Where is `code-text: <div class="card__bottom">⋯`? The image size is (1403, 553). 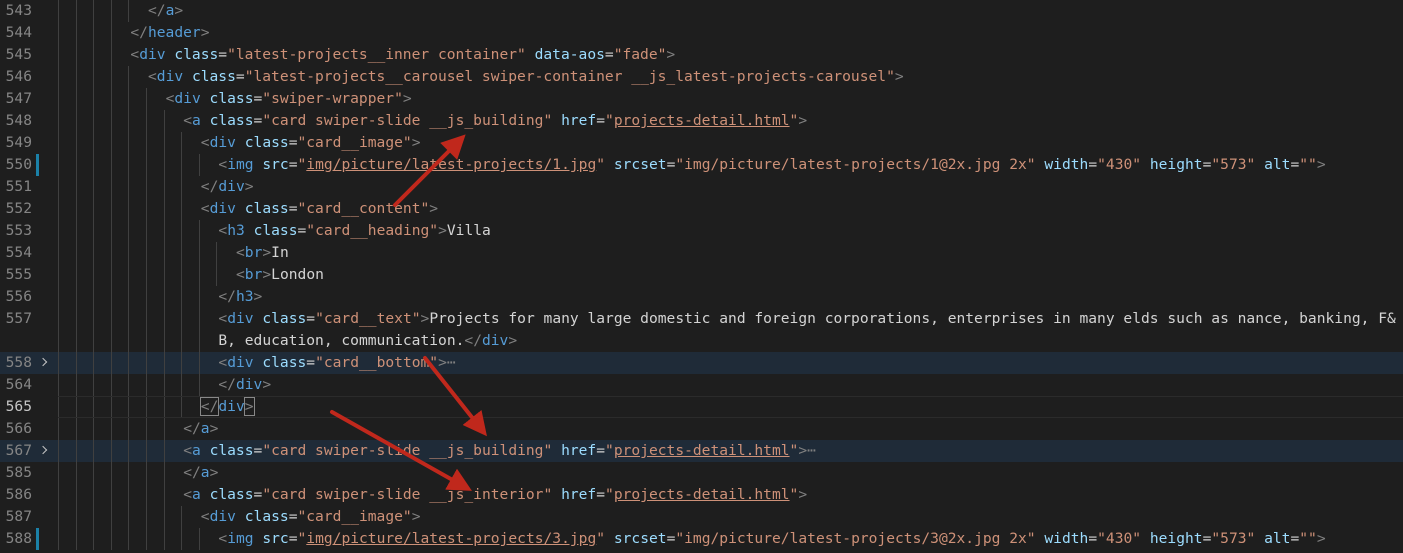
code-text: <div class="card__bottom">⋯ is located at coordinates (336, 363).